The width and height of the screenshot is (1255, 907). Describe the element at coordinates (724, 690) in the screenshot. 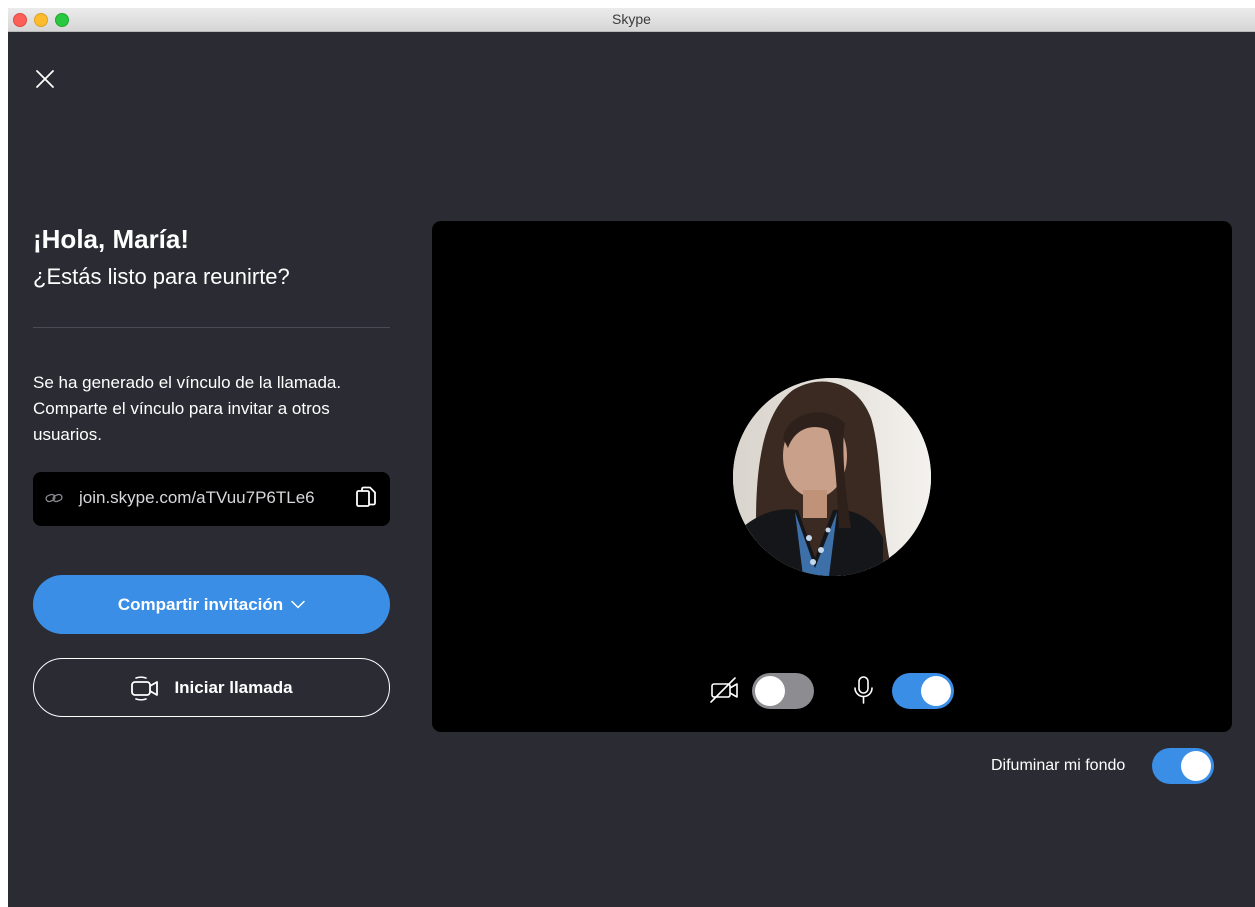

I see `camera-off-icon` at that location.